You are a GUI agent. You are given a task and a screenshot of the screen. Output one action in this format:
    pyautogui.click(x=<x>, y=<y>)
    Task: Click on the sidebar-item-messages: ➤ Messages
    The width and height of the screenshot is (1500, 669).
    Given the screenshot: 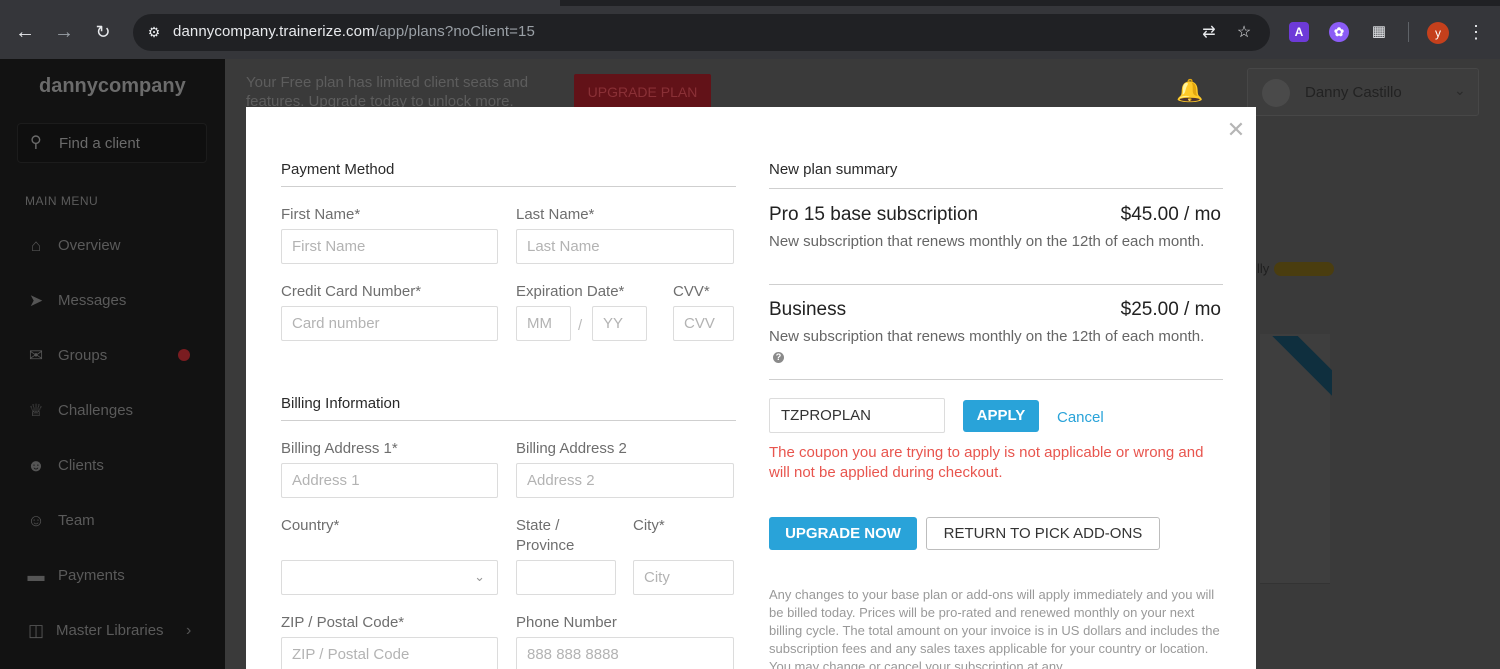 What is the action you would take?
    pyautogui.click(x=115, y=301)
    